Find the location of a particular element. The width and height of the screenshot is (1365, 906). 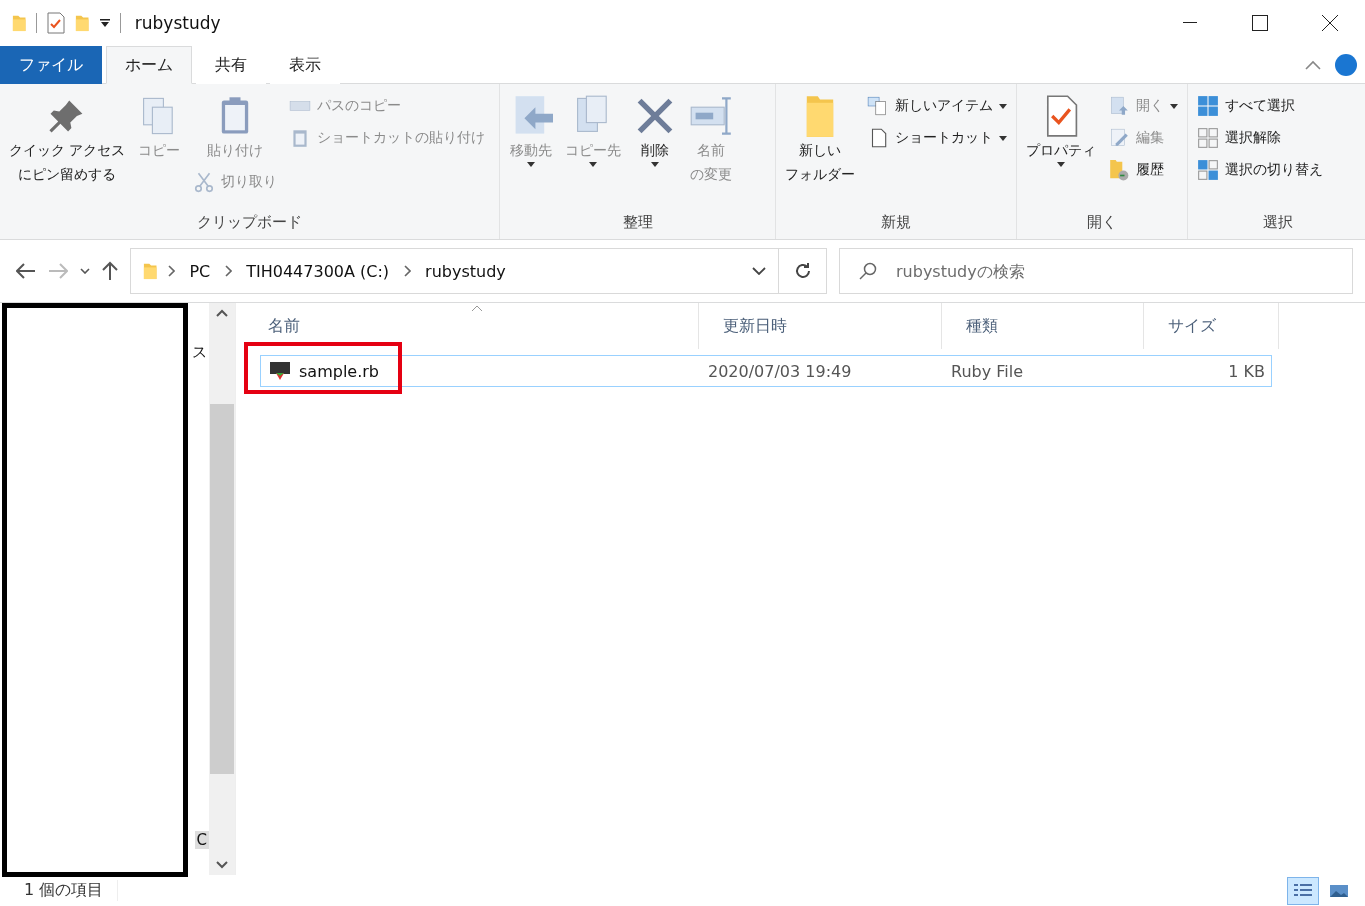

chevron-up-icon is located at coordinates (222, 313).